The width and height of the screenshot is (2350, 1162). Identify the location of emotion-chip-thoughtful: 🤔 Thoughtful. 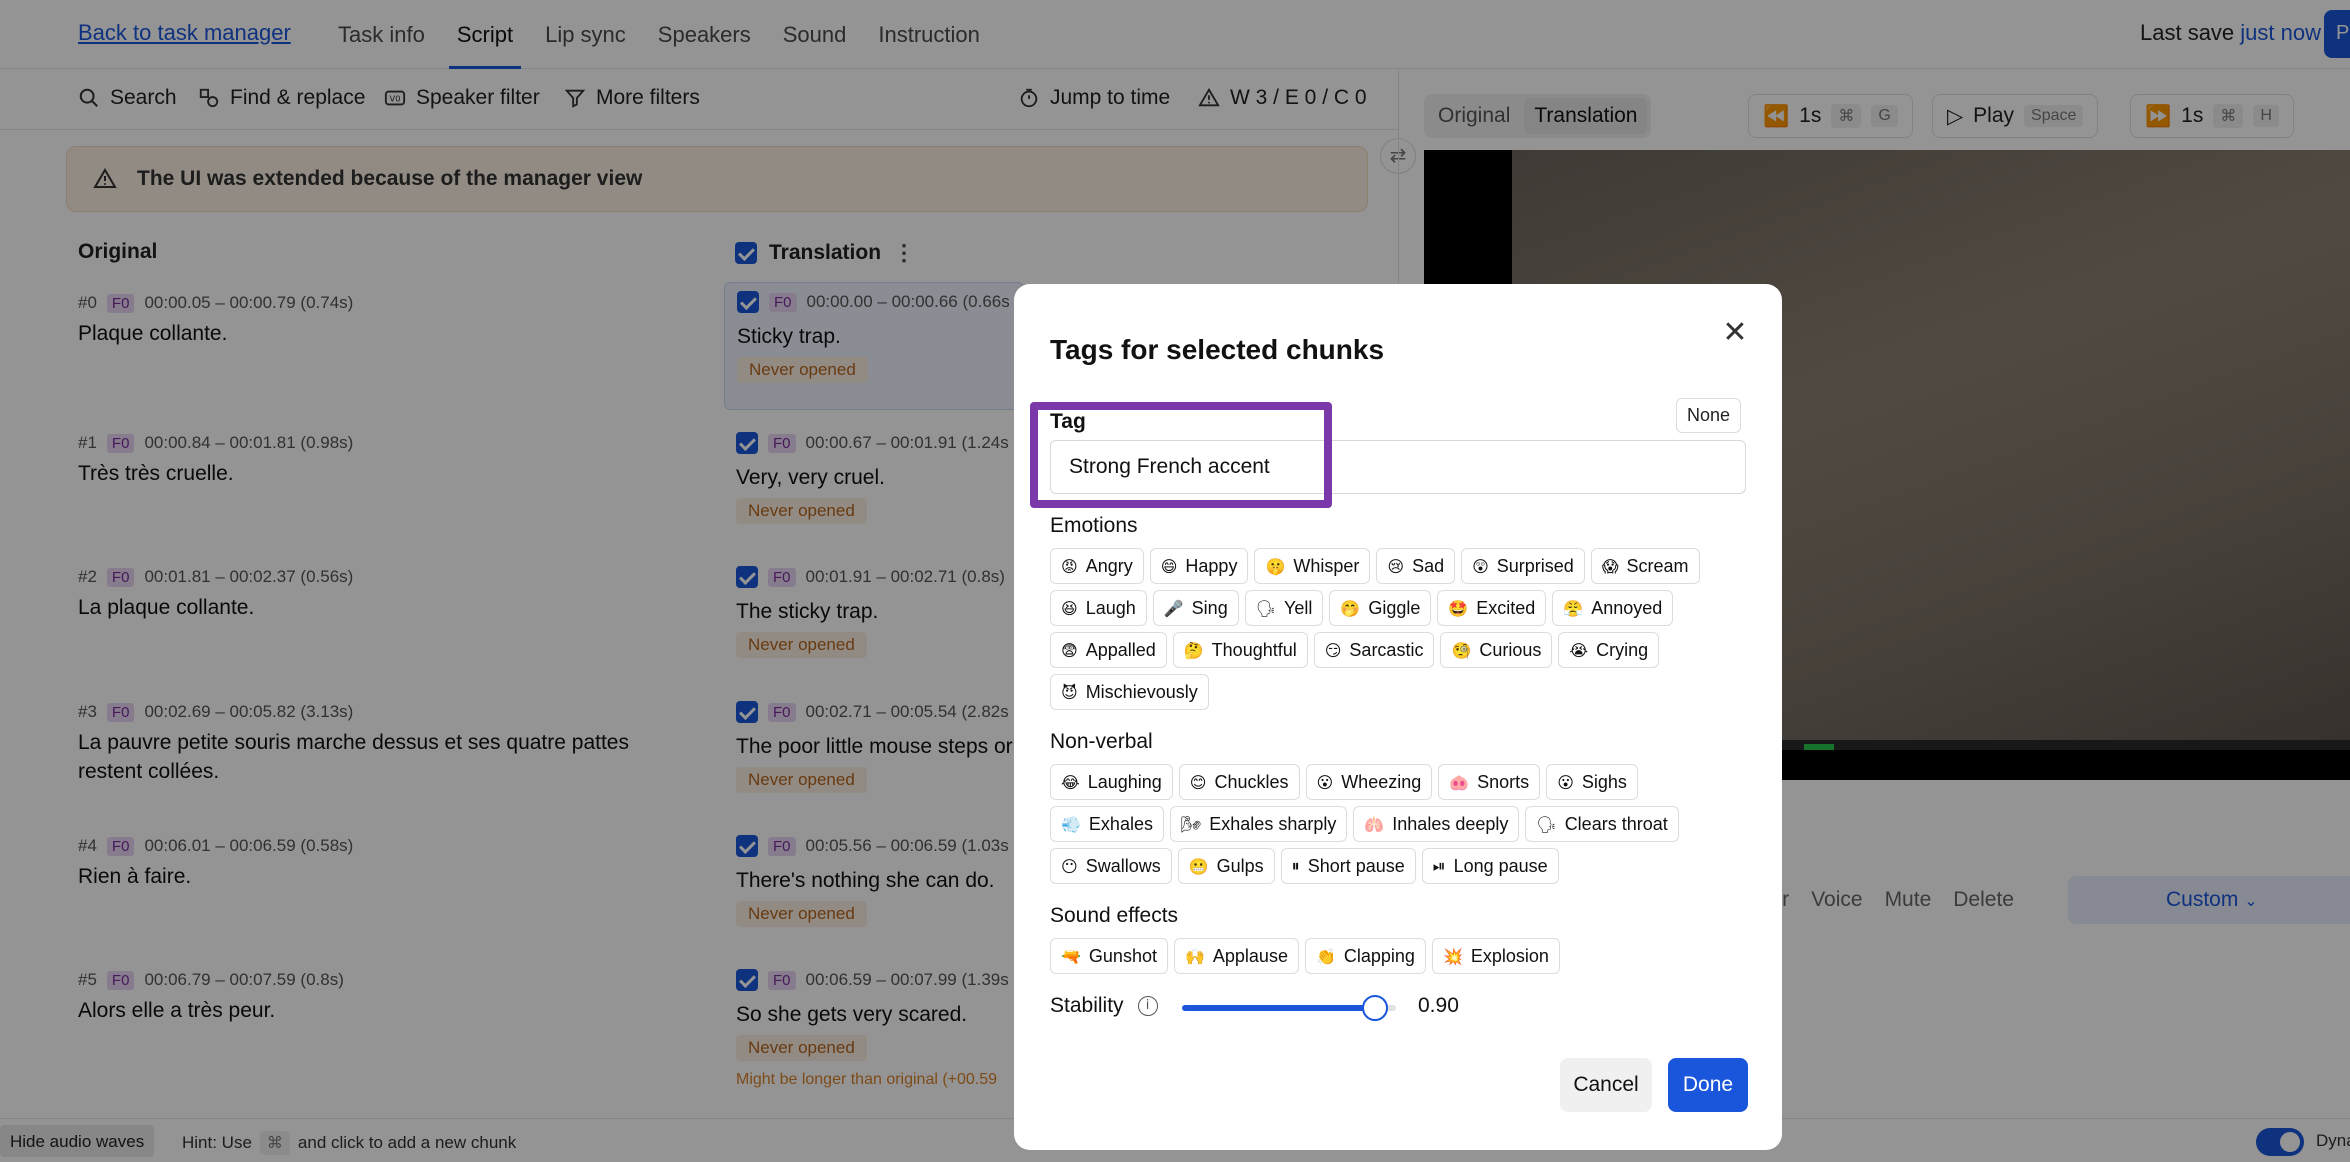
(1240, 650).